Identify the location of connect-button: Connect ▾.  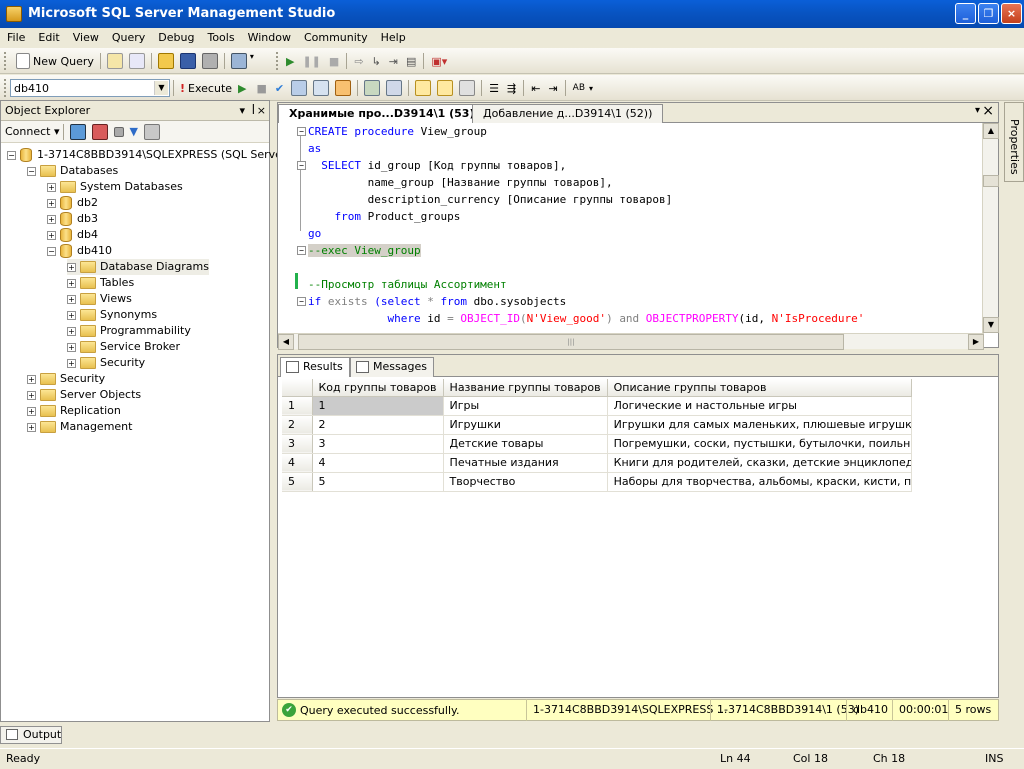
(32, 131).